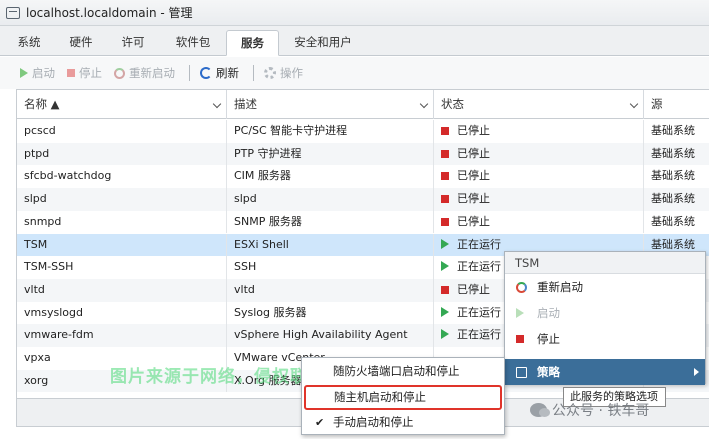 This screenshot has height=439, width=709. What do you see at coordinates (206, 73) in the screenshot?
I see `refresh-icon` at bounding box center [206, 73].